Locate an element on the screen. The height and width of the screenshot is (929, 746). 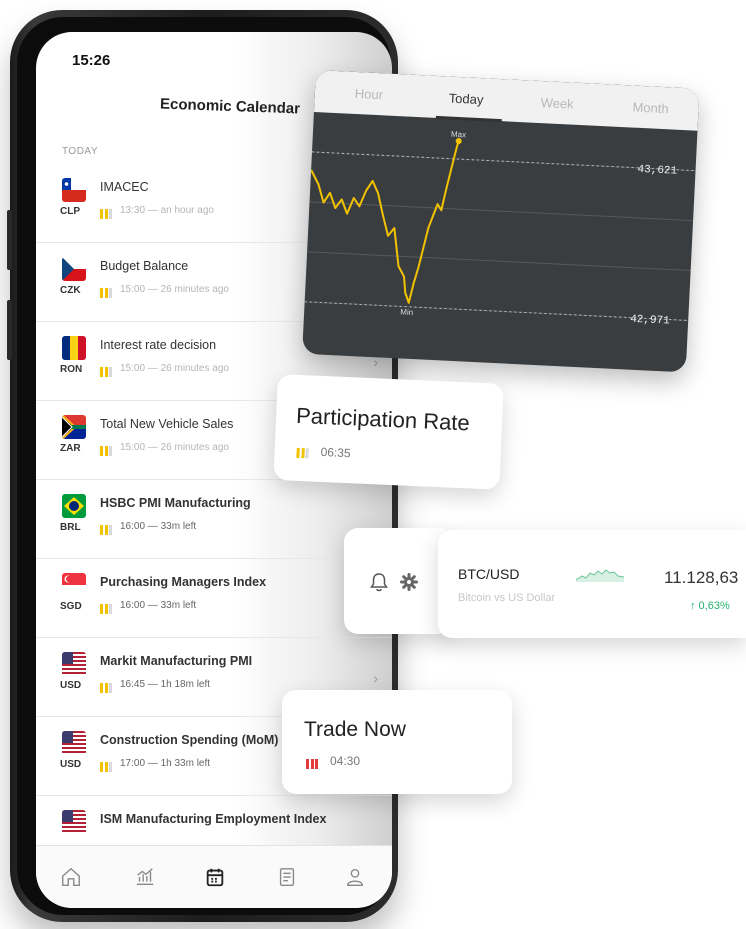
card-title: Participation Rate is located at coordinates (383, 419).